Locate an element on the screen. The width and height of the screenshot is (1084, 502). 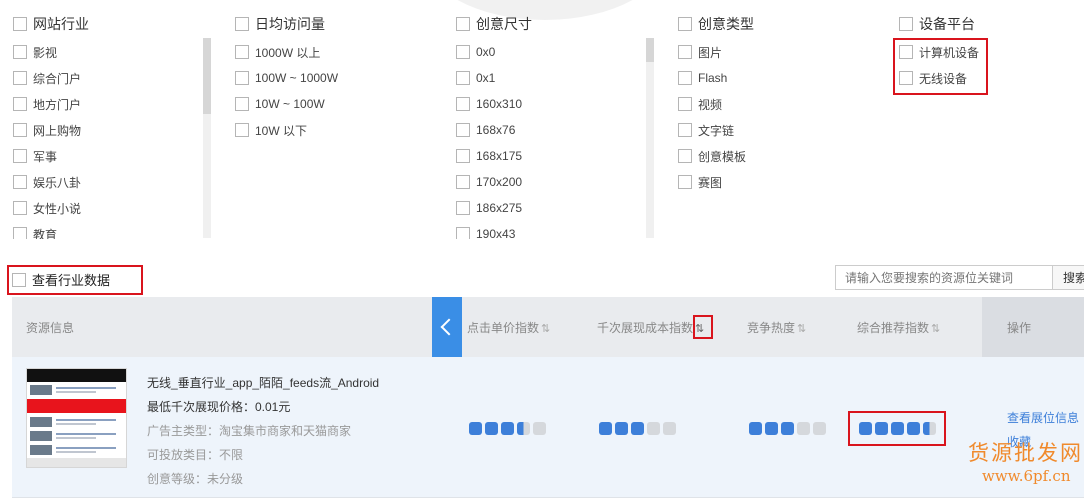
filter-option: 10W 以下 is located at coordinates (335, 130).